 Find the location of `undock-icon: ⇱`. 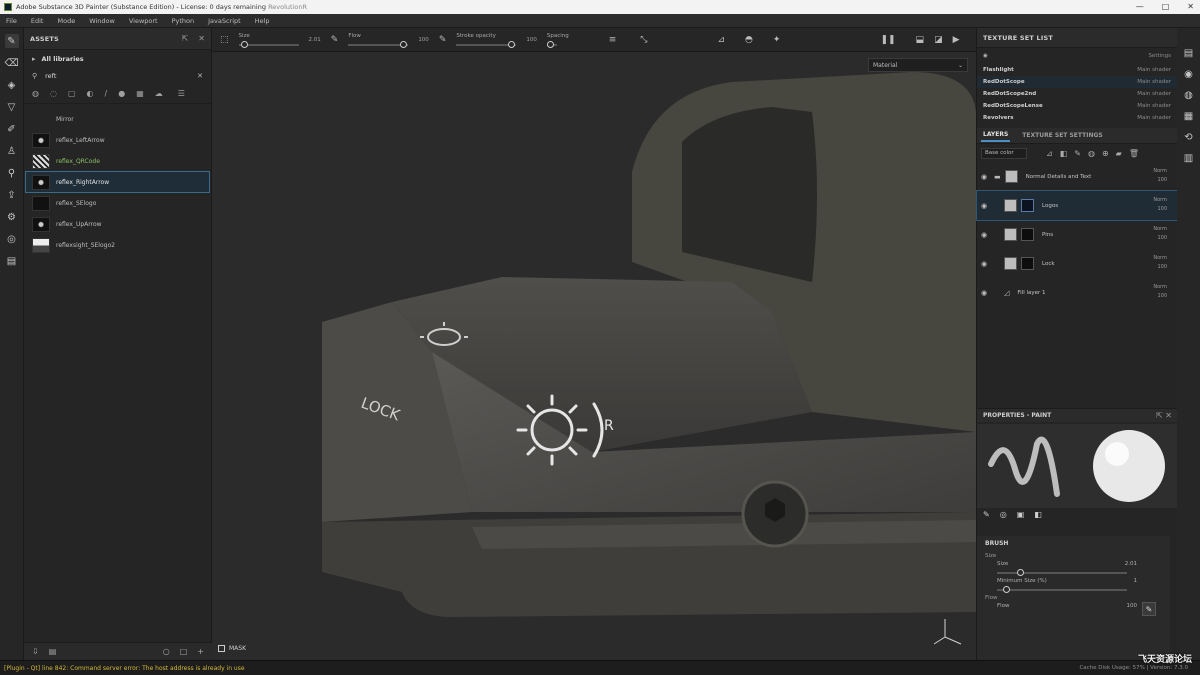

undock-icon: ⇱ is located at coordinates (185, 38).